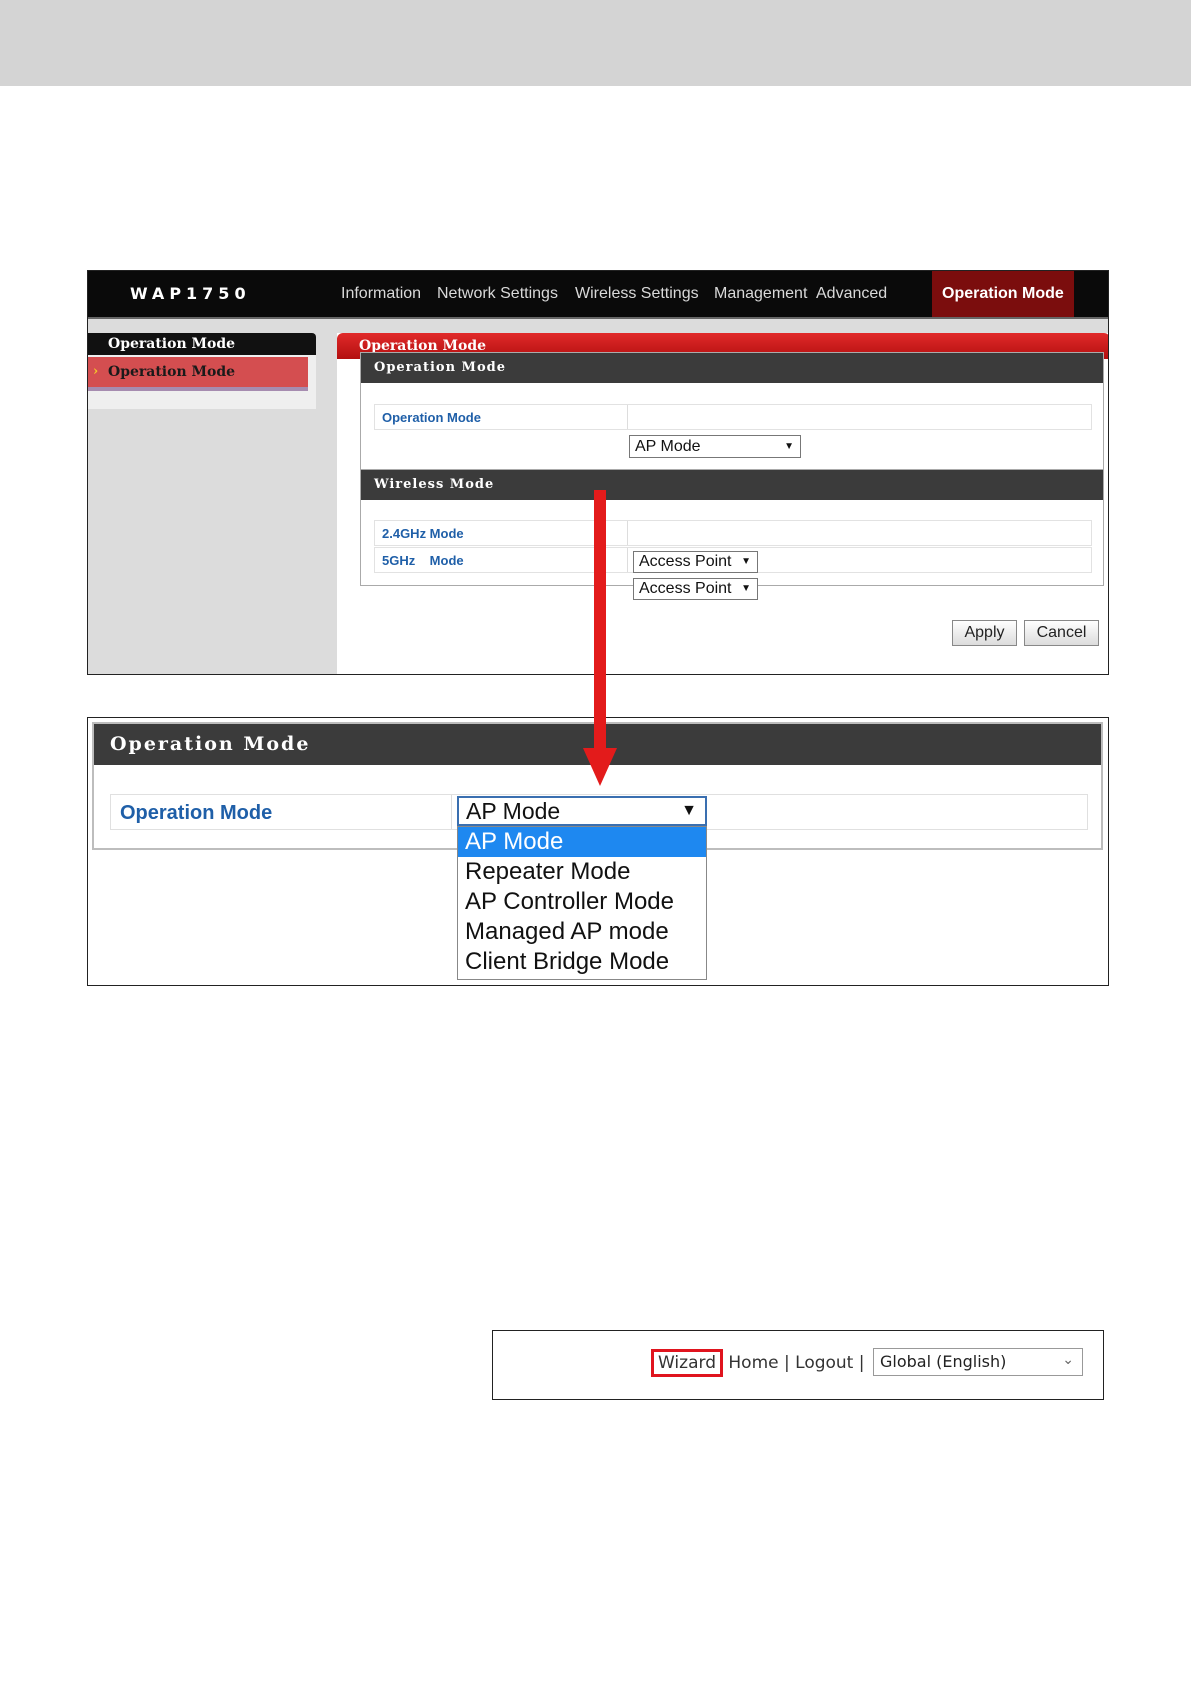 Image resolution: width=1191 pixels, height=1684 pixels. What do you see at coordinates (497, 294) in the screenshot?
I see `nav-network-settings: Network Settings` at bounding box center [497, 294].